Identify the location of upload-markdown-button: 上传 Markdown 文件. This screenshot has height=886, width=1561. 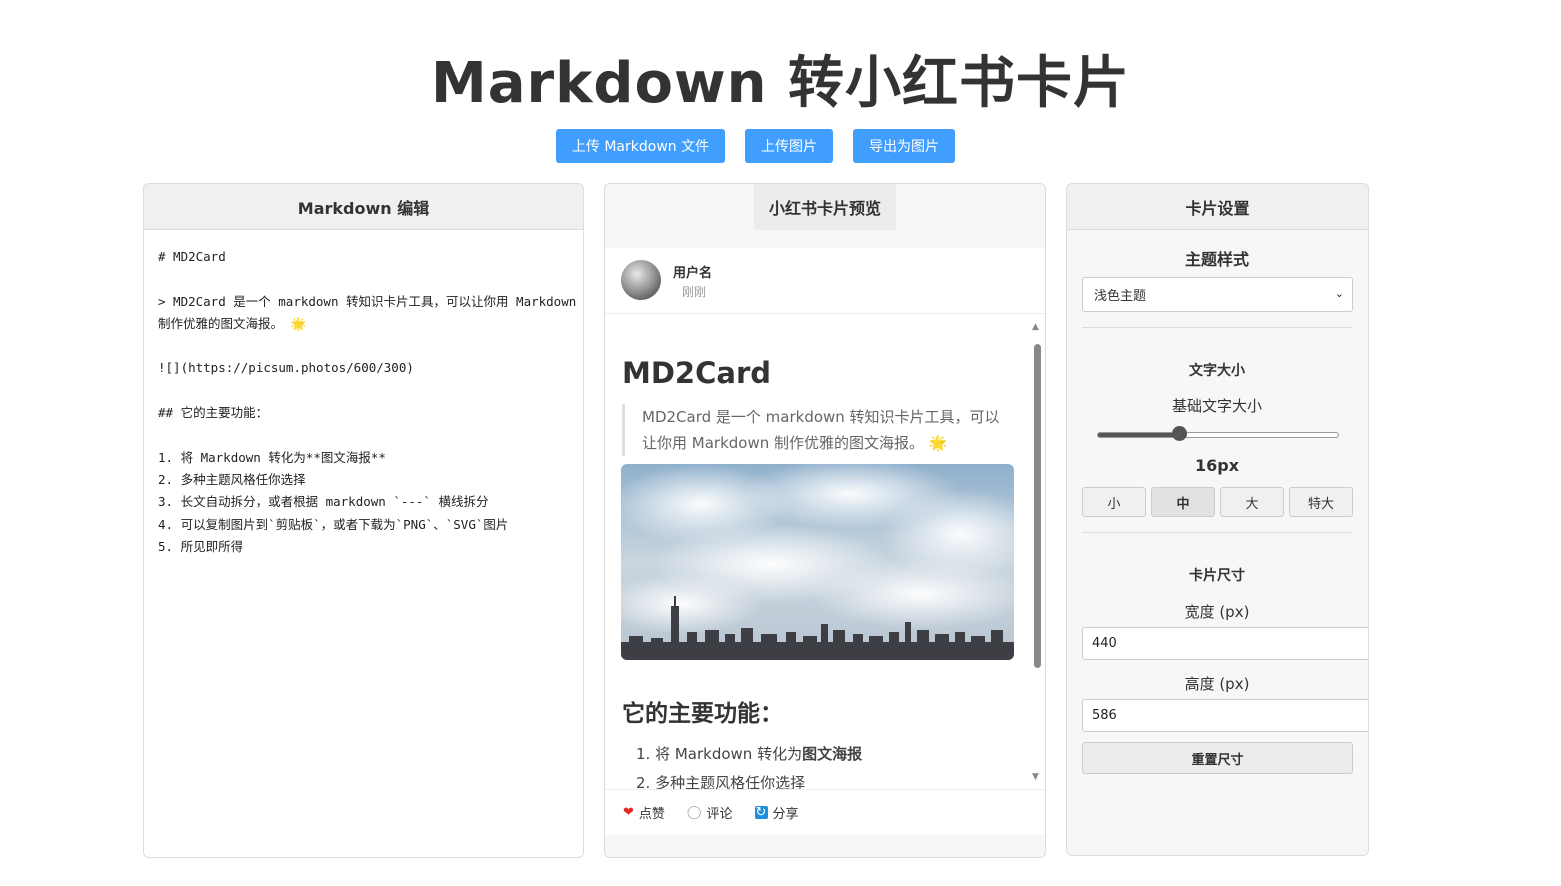
(640, 146).